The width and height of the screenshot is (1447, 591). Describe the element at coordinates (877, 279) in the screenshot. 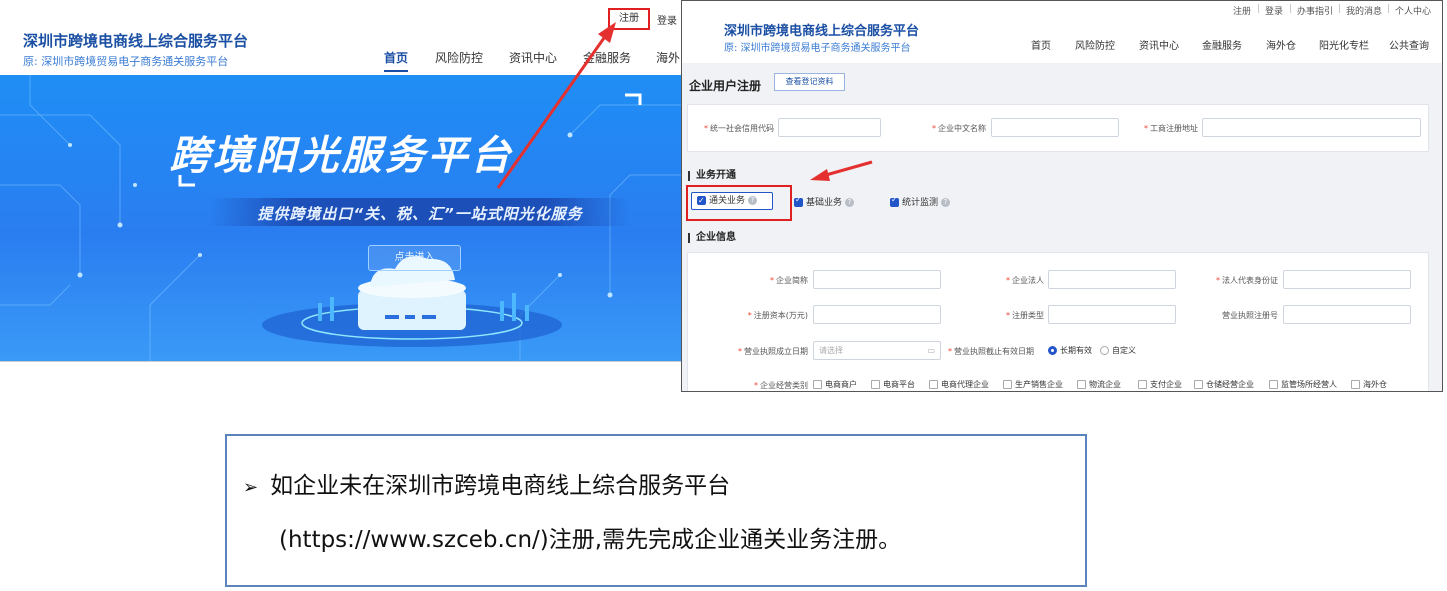

I see `short-name-input` at that location.